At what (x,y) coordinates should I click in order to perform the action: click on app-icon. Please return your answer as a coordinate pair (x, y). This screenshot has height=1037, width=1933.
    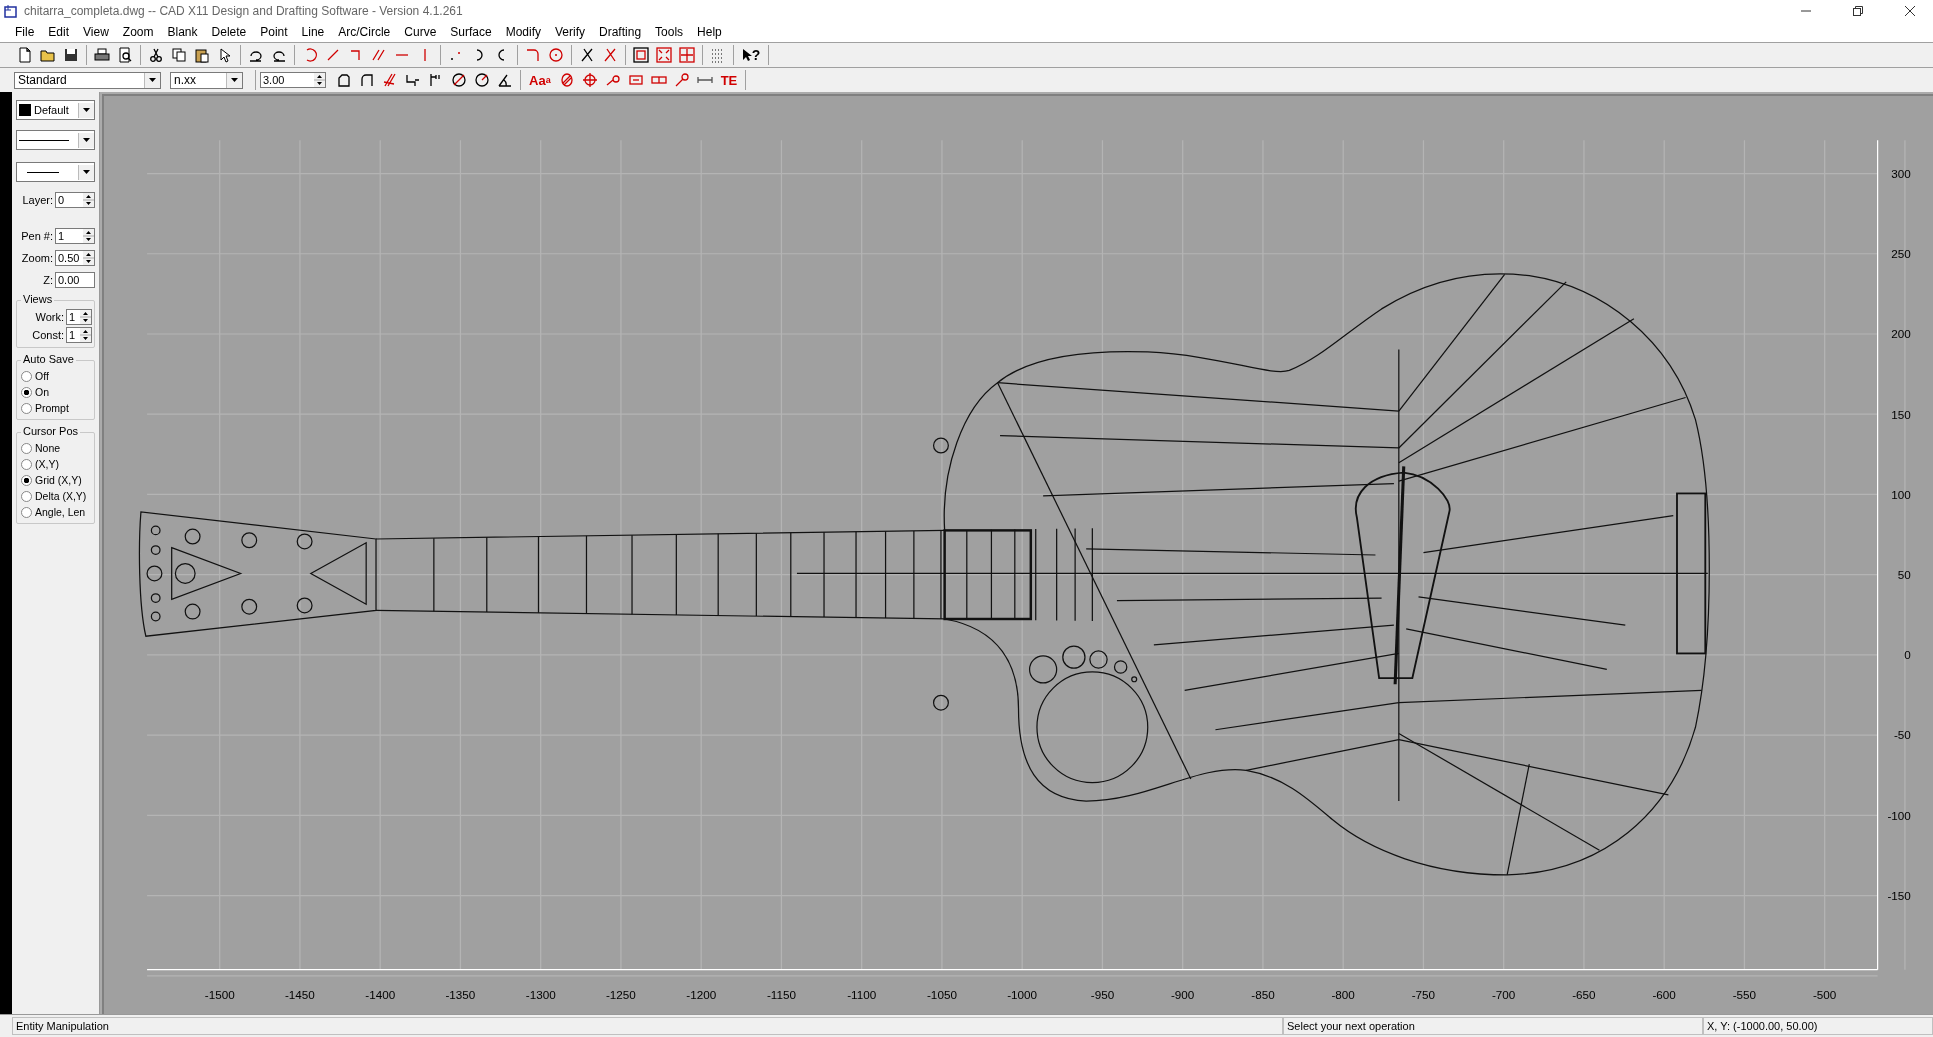
    Looking at the image, I should click on (11, 11).